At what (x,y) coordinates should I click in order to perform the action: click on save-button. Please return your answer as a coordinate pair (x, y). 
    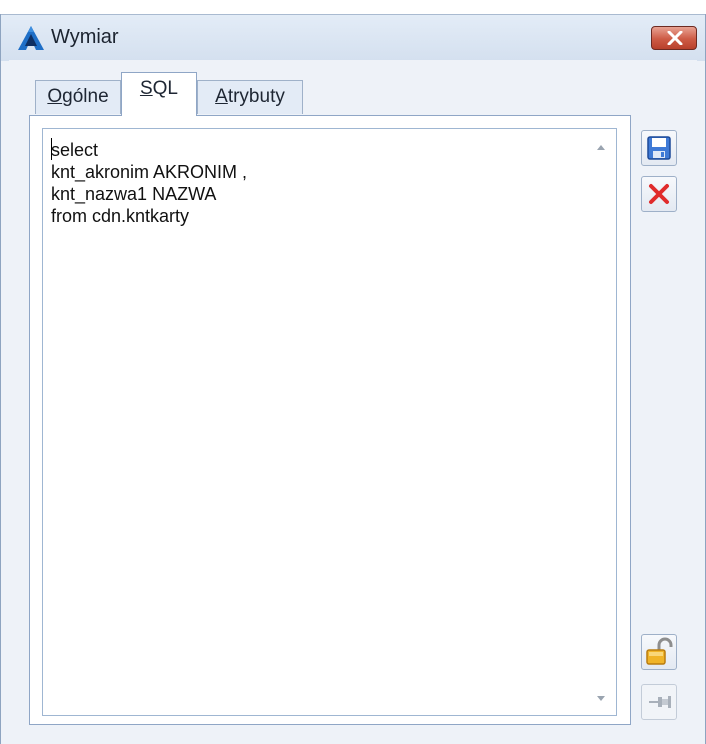
    Looking at the image, I should click on (659, 148).